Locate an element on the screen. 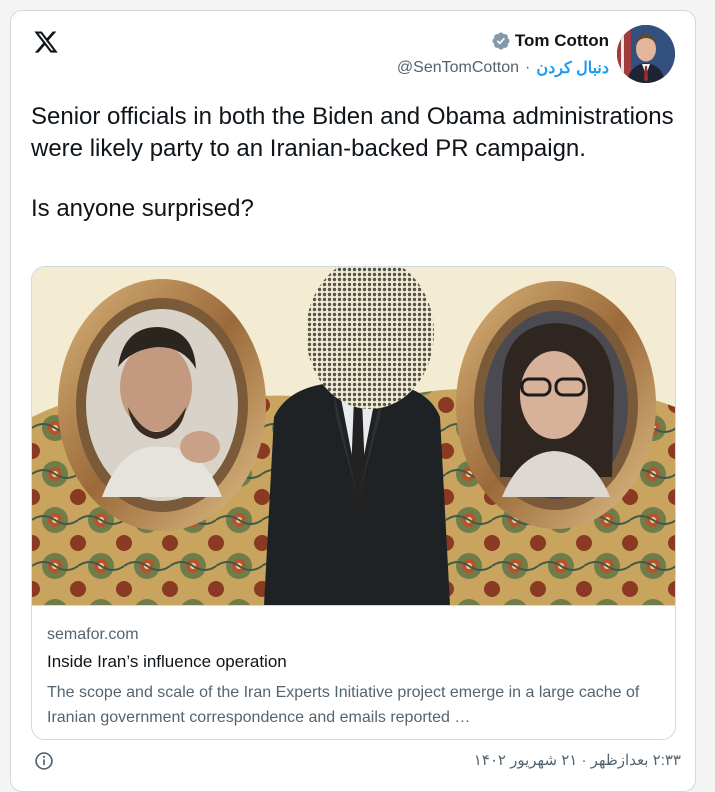  author-name-row: Tom Cotton is located at coordinates (550, 41).